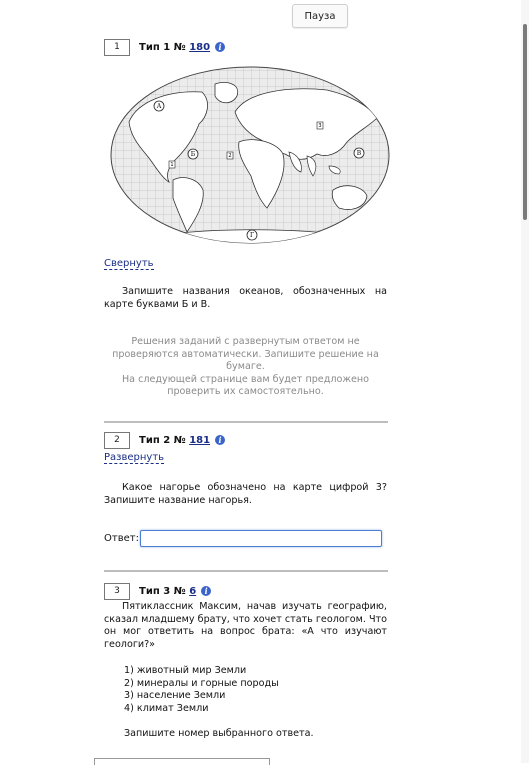  Describe the element at coordinates (319, 126) in the screenshot. I see `map-number-3: 3` at that location.